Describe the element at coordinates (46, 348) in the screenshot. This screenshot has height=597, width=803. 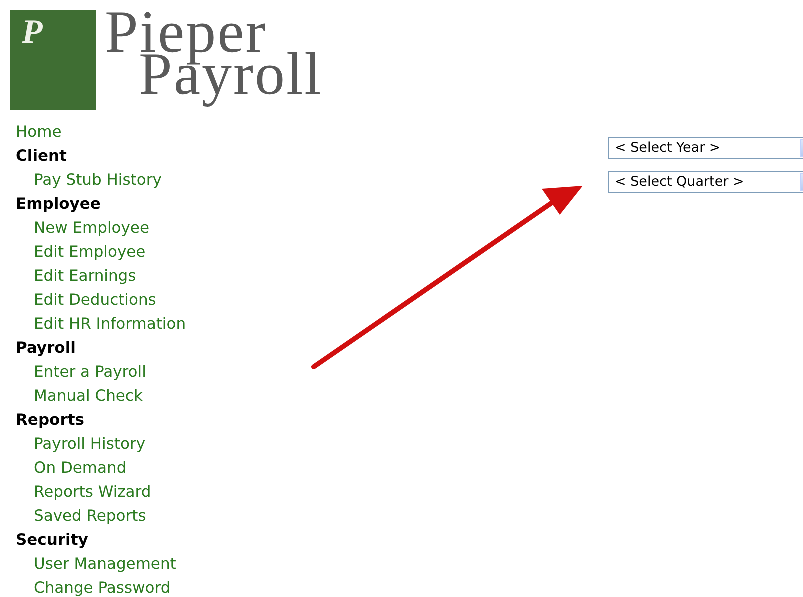
I see `nav-heading: Payroll` at that location.